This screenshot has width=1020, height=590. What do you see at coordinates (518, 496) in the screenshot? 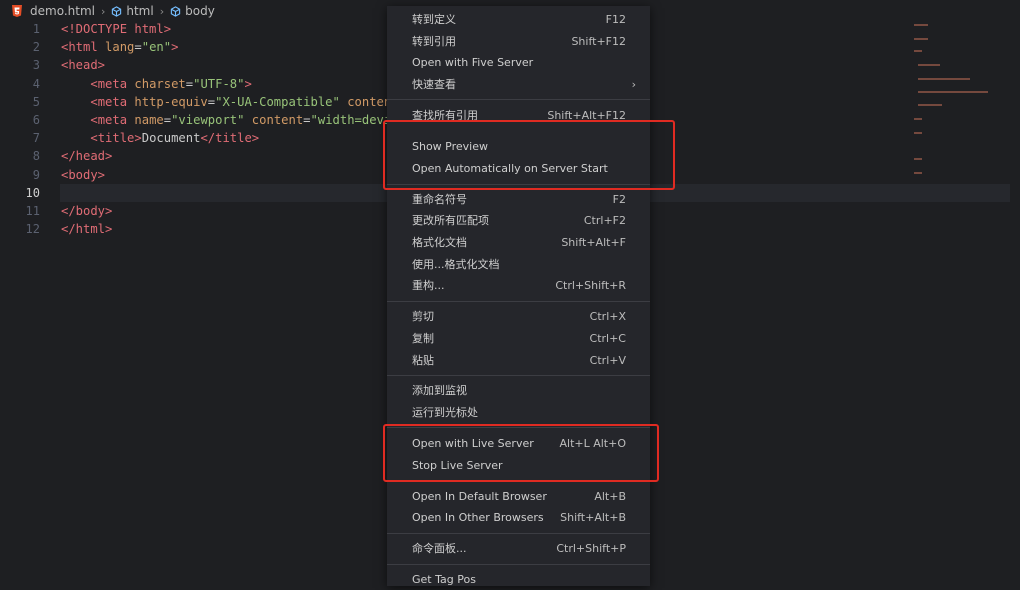
I see `menu-item-open-default-browser: Open In Default Browser Alt+B` at bounding box center [518, 496].